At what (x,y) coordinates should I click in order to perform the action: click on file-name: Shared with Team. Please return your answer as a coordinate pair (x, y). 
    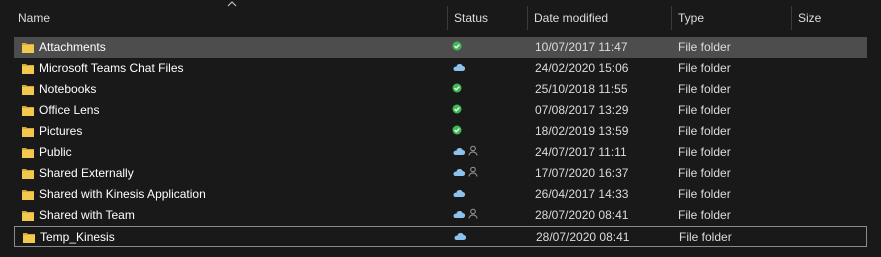
    Looking at the image, I should click on (87, 215).